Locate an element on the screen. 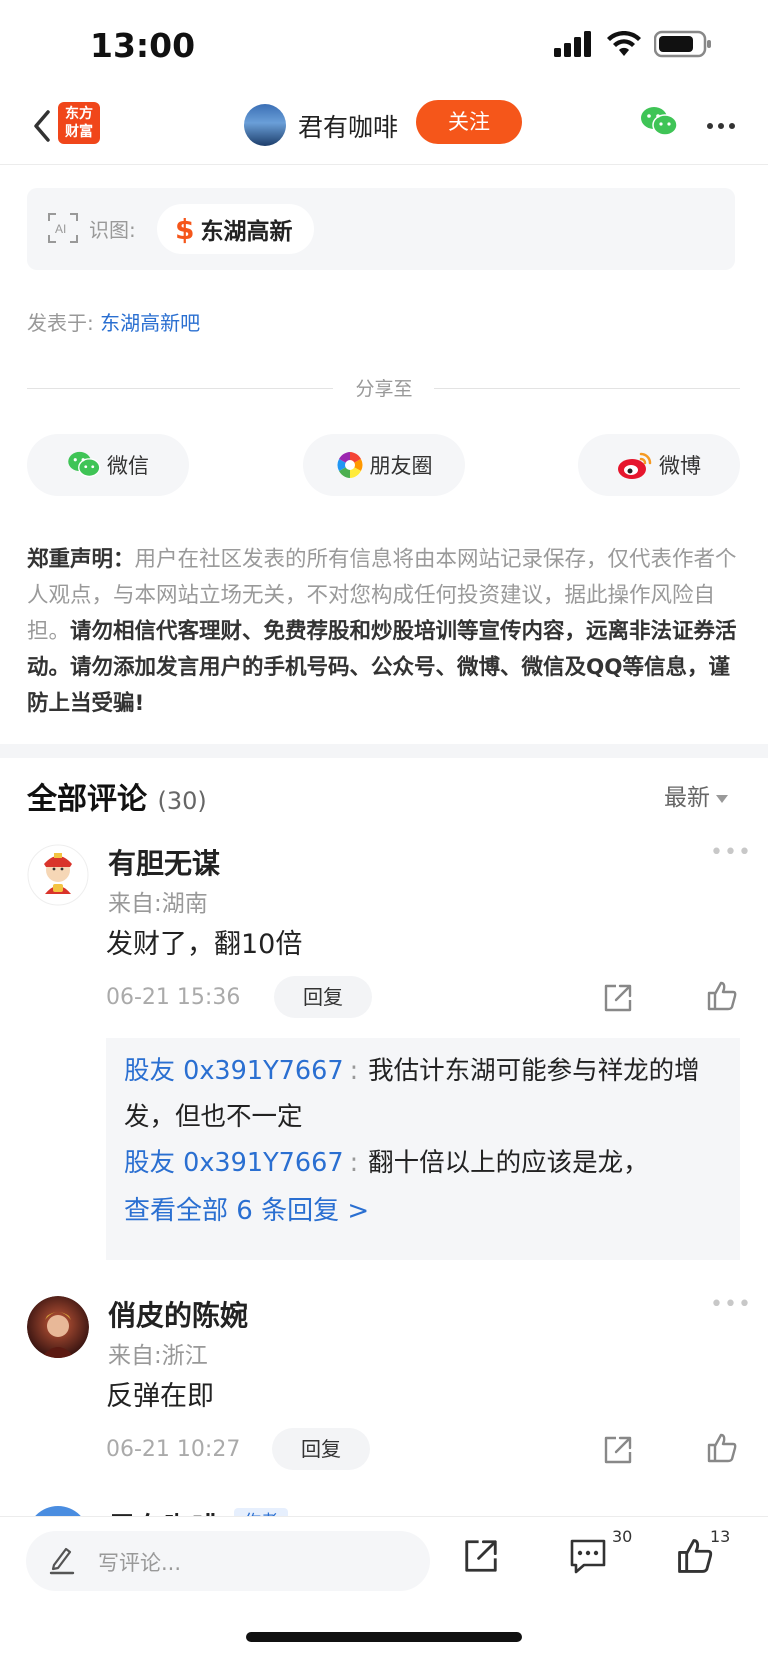  follow-button: 关注 is located at coordinates (469, 122).